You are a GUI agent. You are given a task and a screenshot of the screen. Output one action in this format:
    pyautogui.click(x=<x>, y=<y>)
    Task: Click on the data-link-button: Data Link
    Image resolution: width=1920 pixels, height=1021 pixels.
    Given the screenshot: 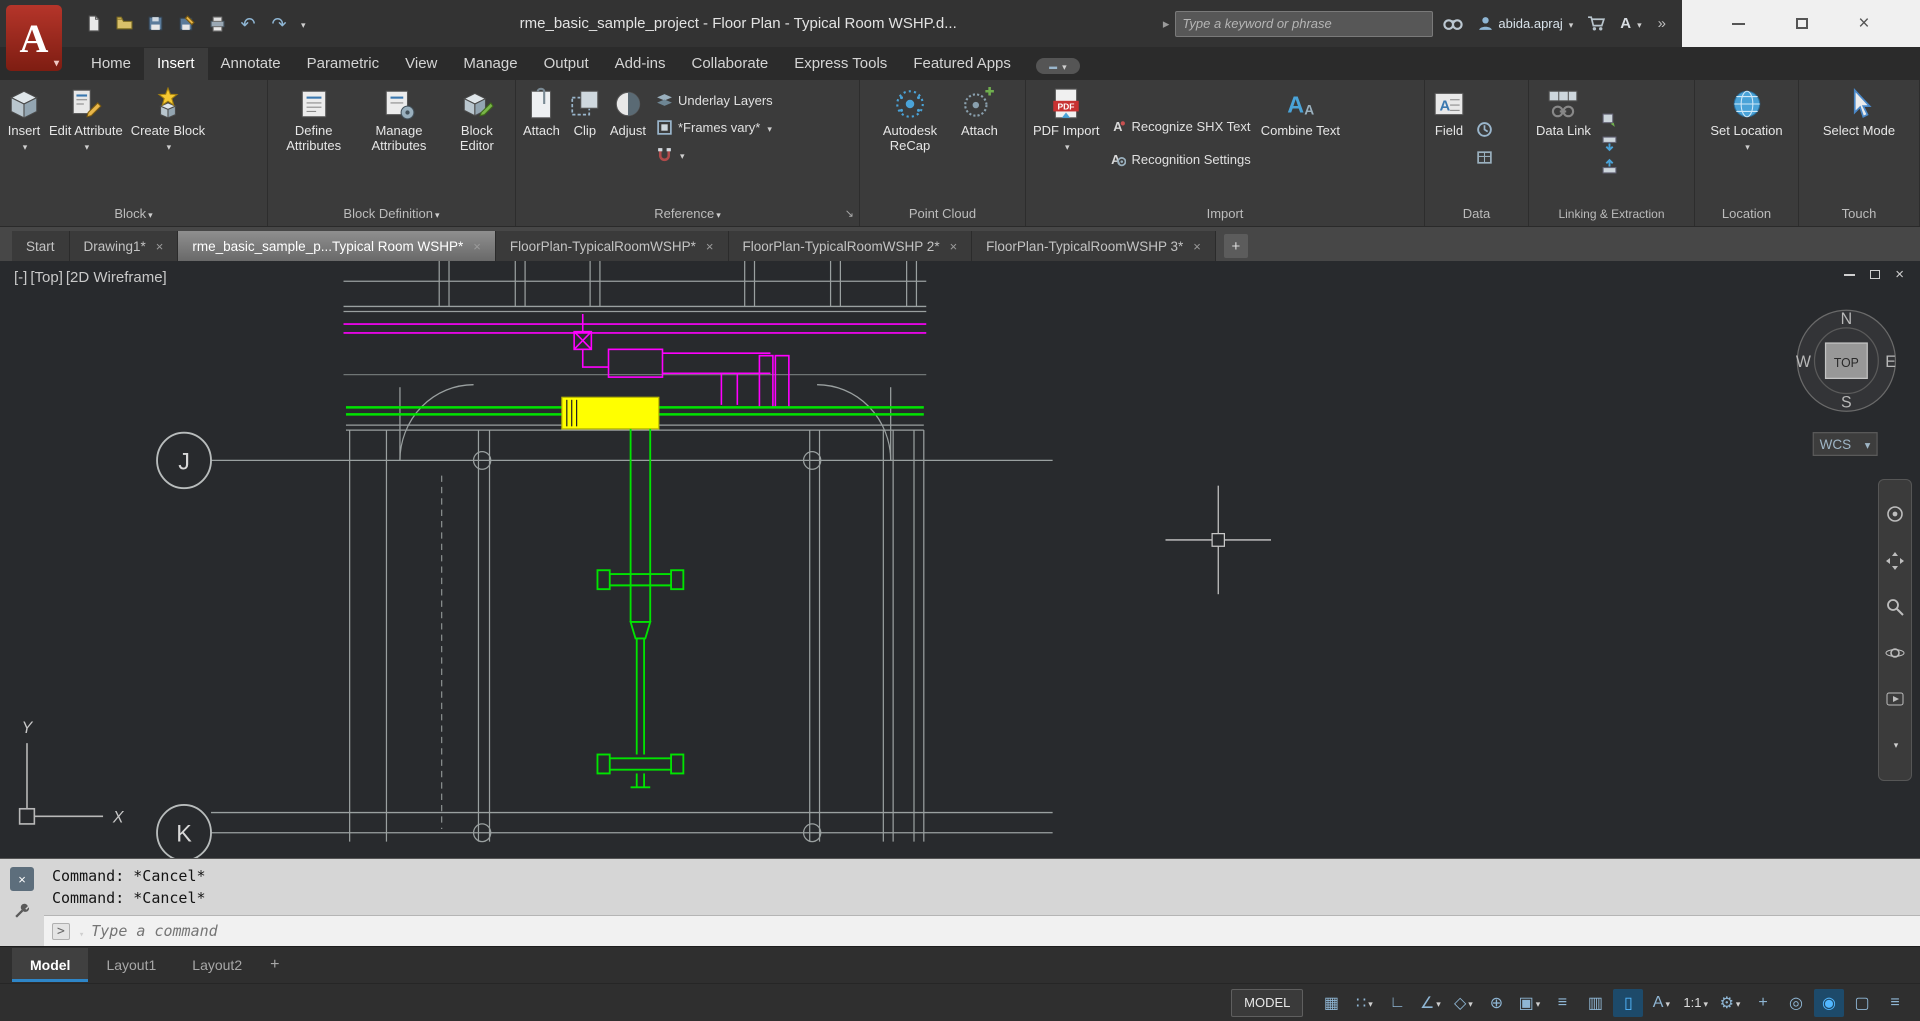 What is the action you would take?
    pyautogui.click(x=1563, y=143)
    